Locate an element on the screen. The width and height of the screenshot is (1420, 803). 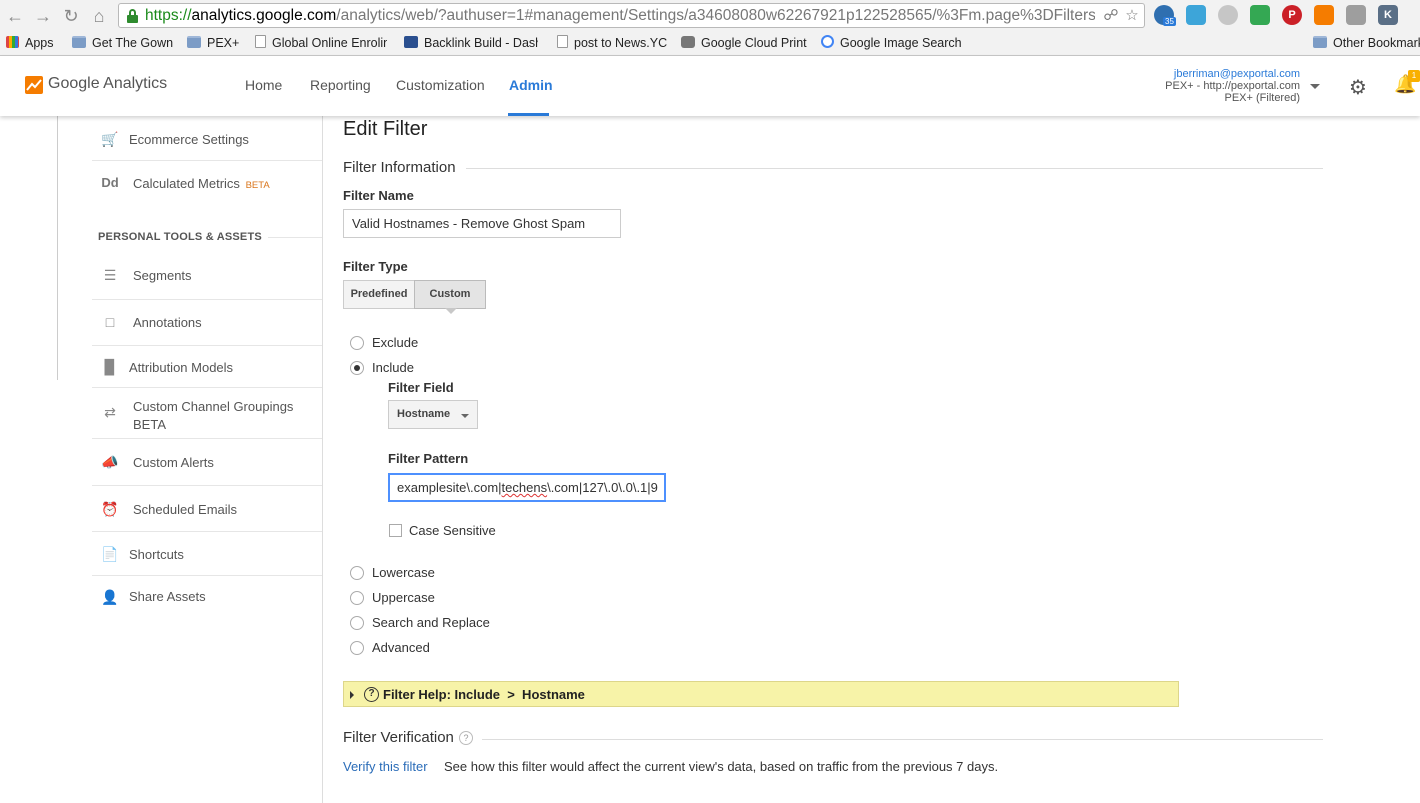
radio-exclude-label: Exclude is located at coordinates (395, 342).